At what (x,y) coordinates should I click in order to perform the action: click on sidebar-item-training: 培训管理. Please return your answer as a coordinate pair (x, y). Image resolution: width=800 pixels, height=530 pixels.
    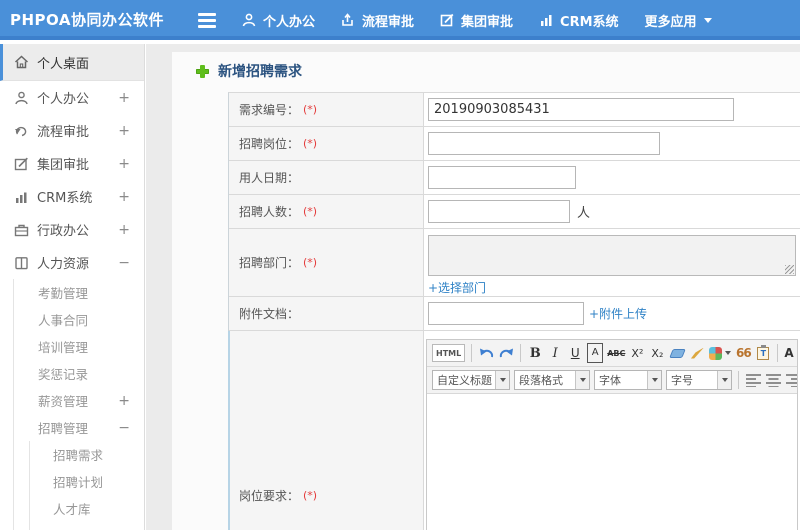
    Looking at the image, I should click on (79, 346).